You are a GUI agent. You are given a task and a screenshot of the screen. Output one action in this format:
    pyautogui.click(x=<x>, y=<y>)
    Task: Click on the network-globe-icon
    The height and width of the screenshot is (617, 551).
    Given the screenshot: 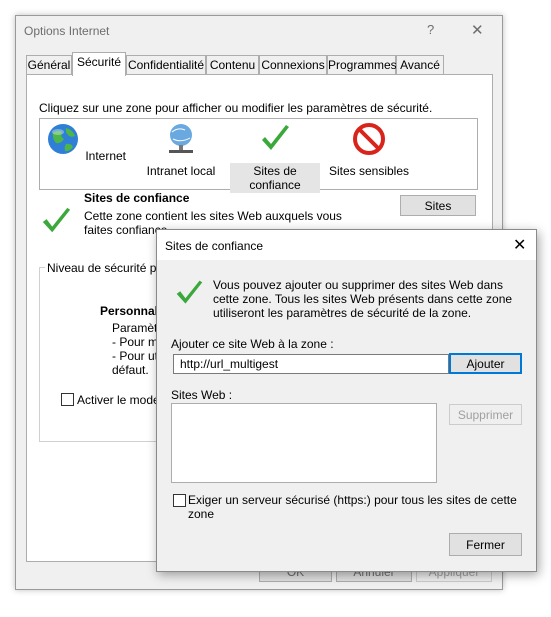 What is the action you would take?
    pyautogui.click(x=181, y=138)
    